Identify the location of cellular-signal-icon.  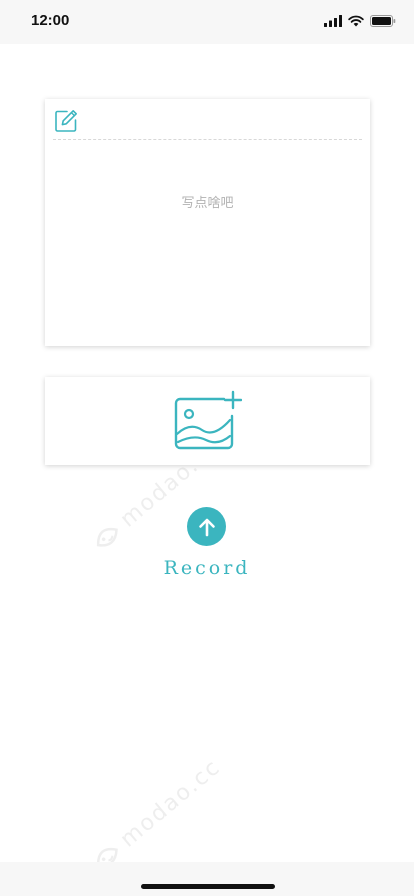
(333, 21).